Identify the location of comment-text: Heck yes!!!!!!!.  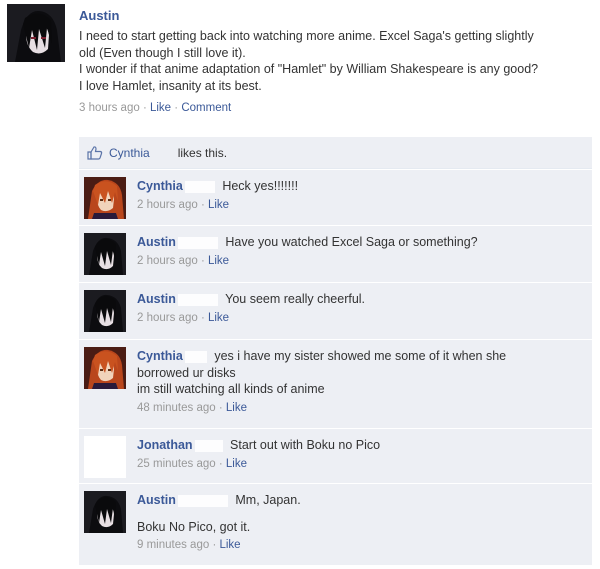
(260, 186).